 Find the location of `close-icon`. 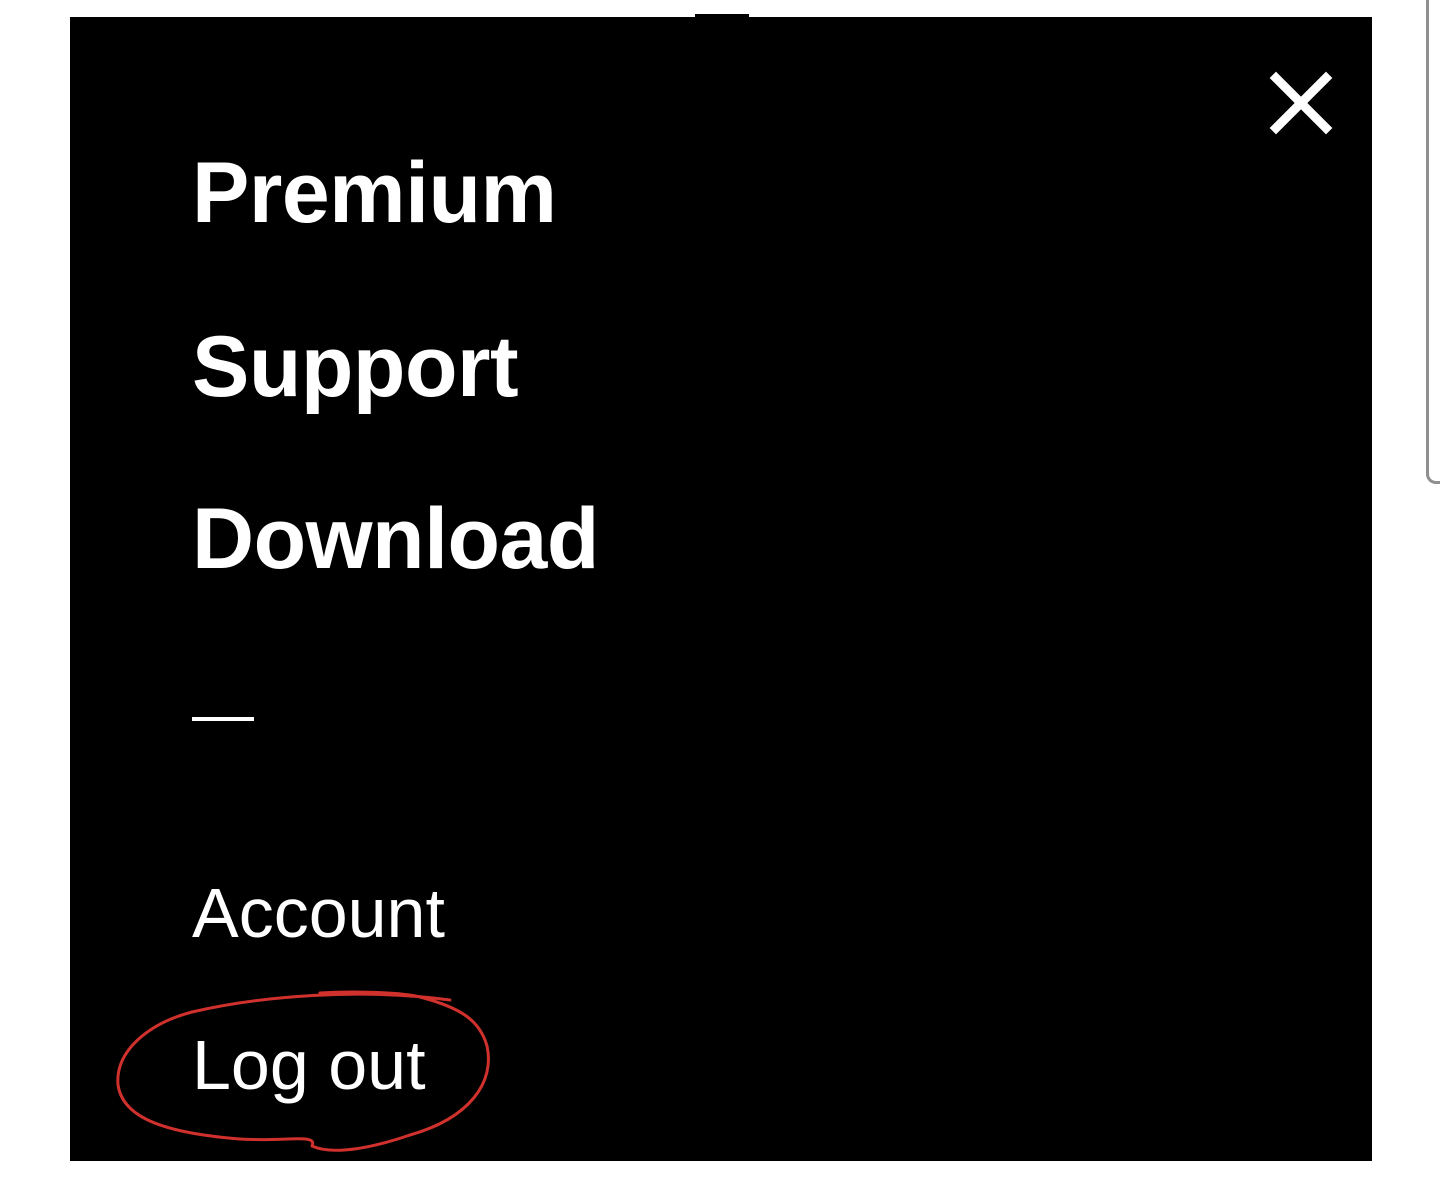

close-icon is located at coordinates (1301, 103).